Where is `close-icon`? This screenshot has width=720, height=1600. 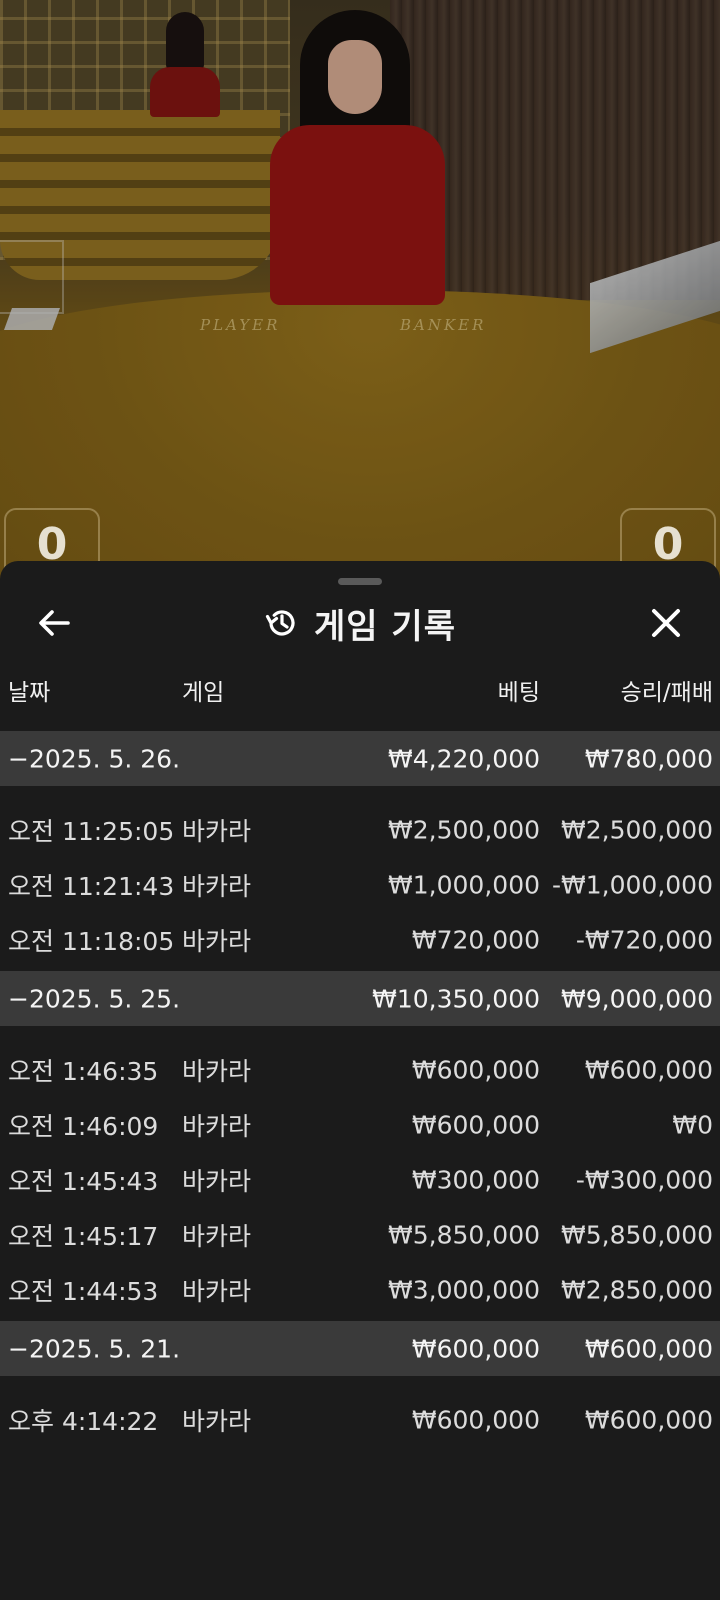
close-icon is located at coordinates (666, 623).